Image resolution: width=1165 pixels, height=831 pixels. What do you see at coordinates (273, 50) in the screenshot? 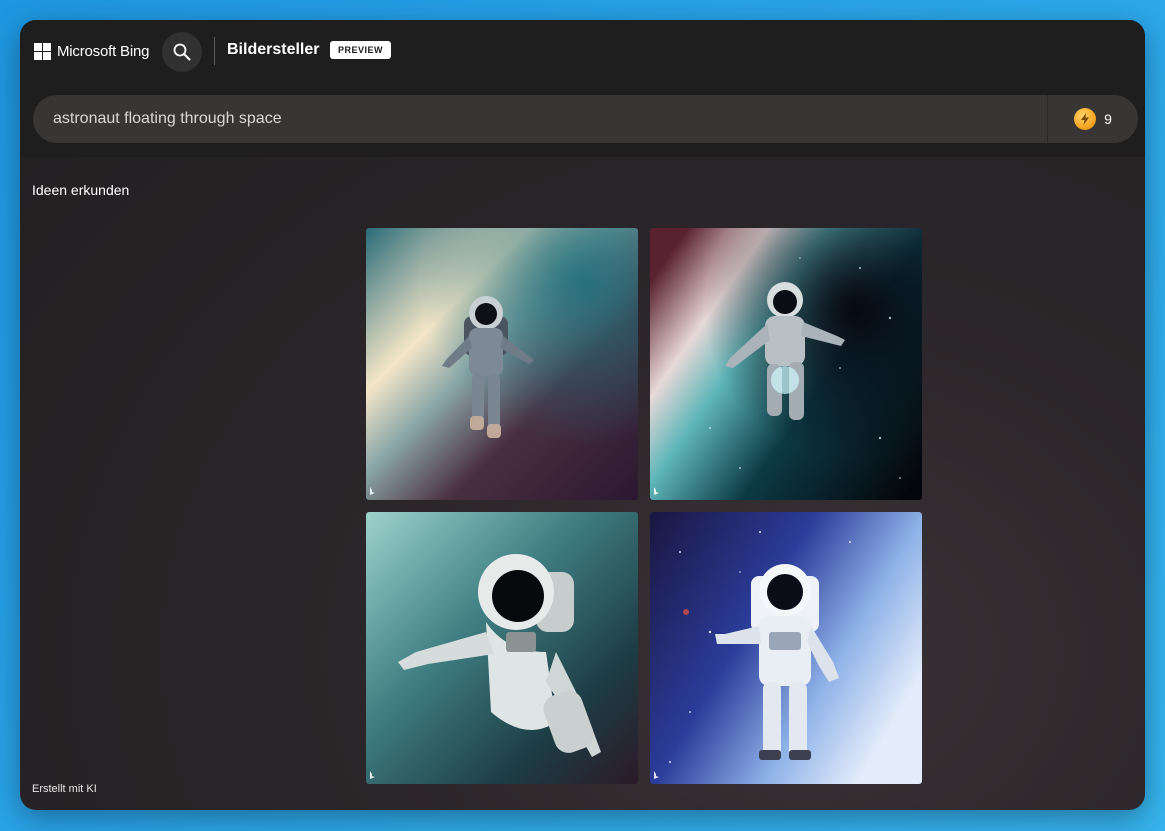
I see `page-title: Bildersteller` at bounding box center [273, 50].